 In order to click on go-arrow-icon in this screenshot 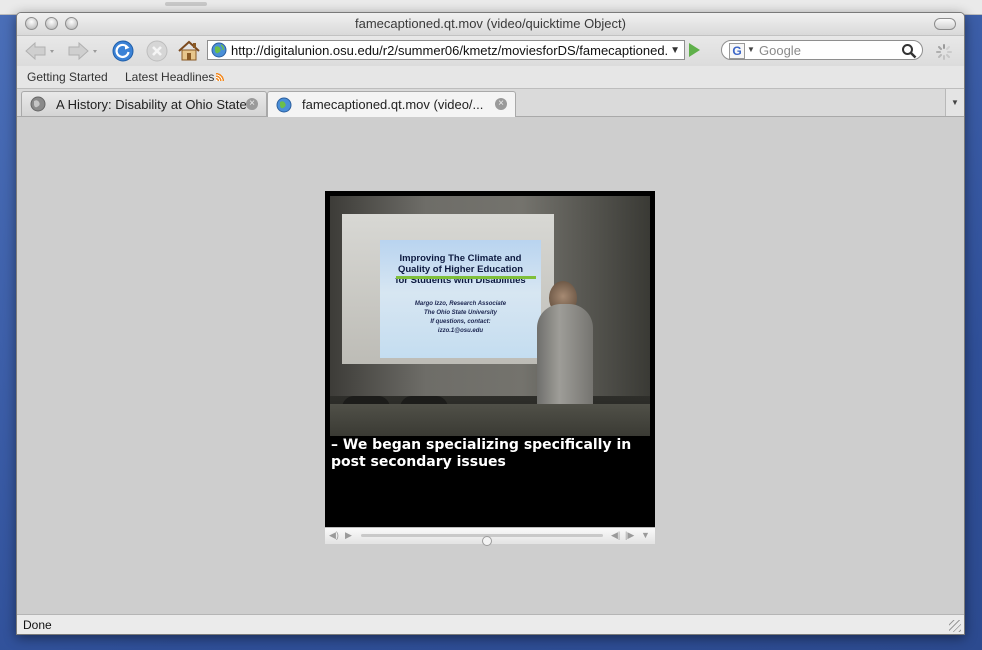, I will do `click(694, 50)`.